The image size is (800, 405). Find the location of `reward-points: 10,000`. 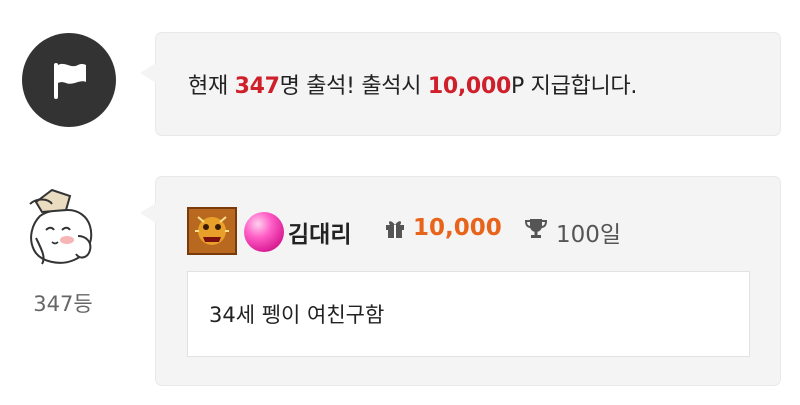

reward-points: 10,000 is located at coordinates (469, 86).